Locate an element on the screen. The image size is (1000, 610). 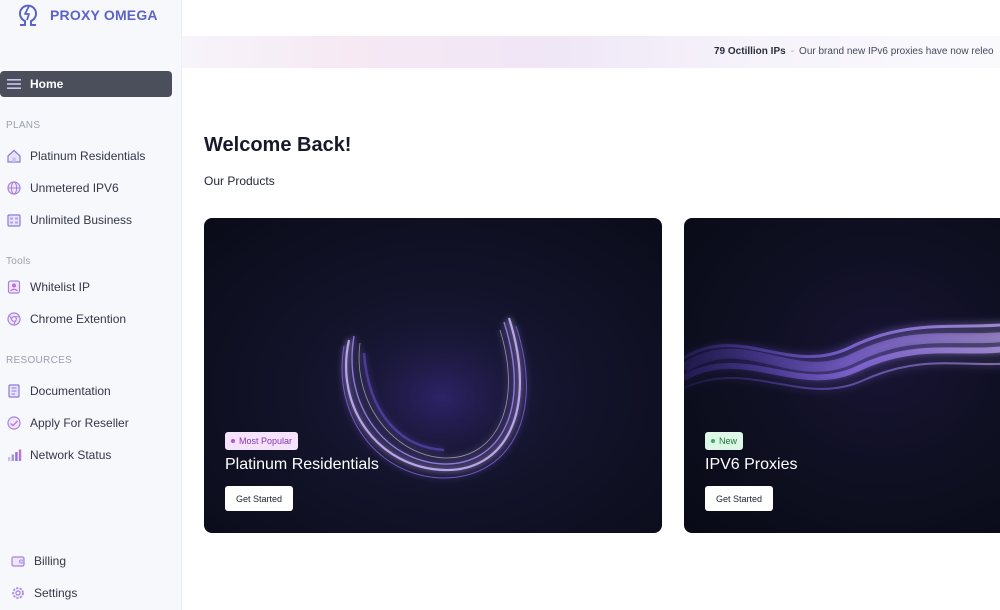
sidebar-item-label: Network Status is located at coordinates (71, 455).